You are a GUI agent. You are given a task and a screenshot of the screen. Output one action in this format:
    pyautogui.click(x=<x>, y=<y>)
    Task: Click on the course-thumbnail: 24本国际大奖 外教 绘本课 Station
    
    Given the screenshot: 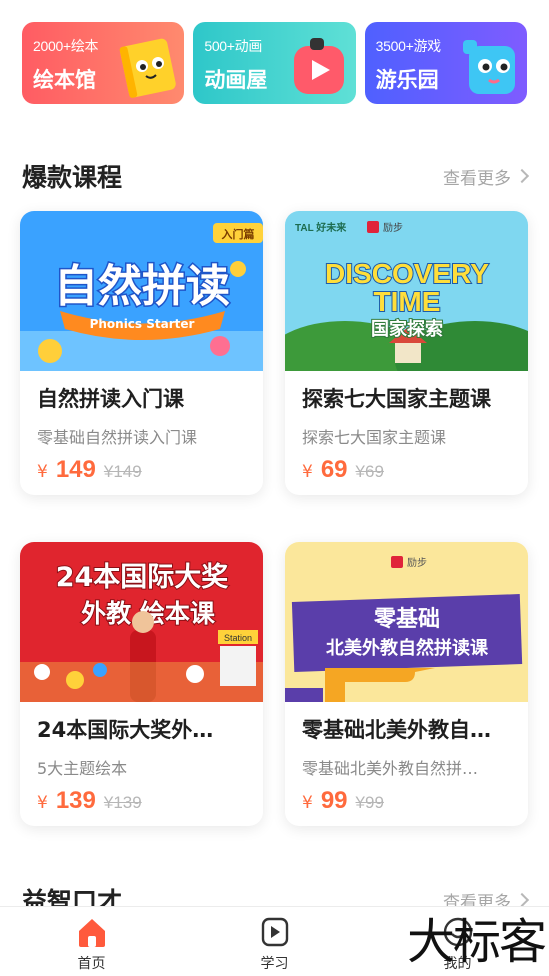 What is the action you would take?
    pyautogui.click(x=141, y=622)
    